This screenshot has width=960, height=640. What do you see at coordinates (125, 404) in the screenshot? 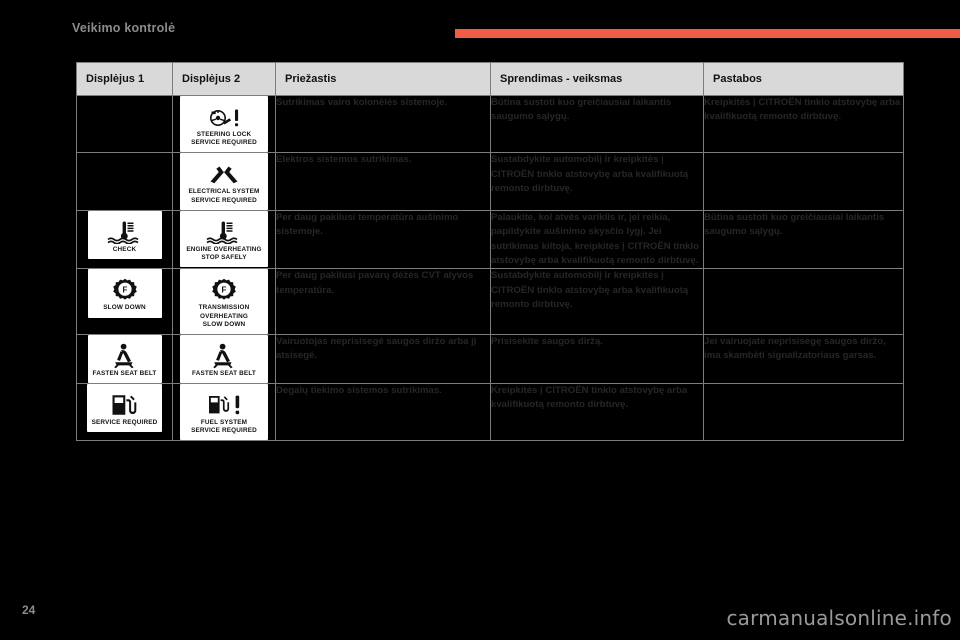
I see `fuel-pump-icon` at bounding box center [125, 404].